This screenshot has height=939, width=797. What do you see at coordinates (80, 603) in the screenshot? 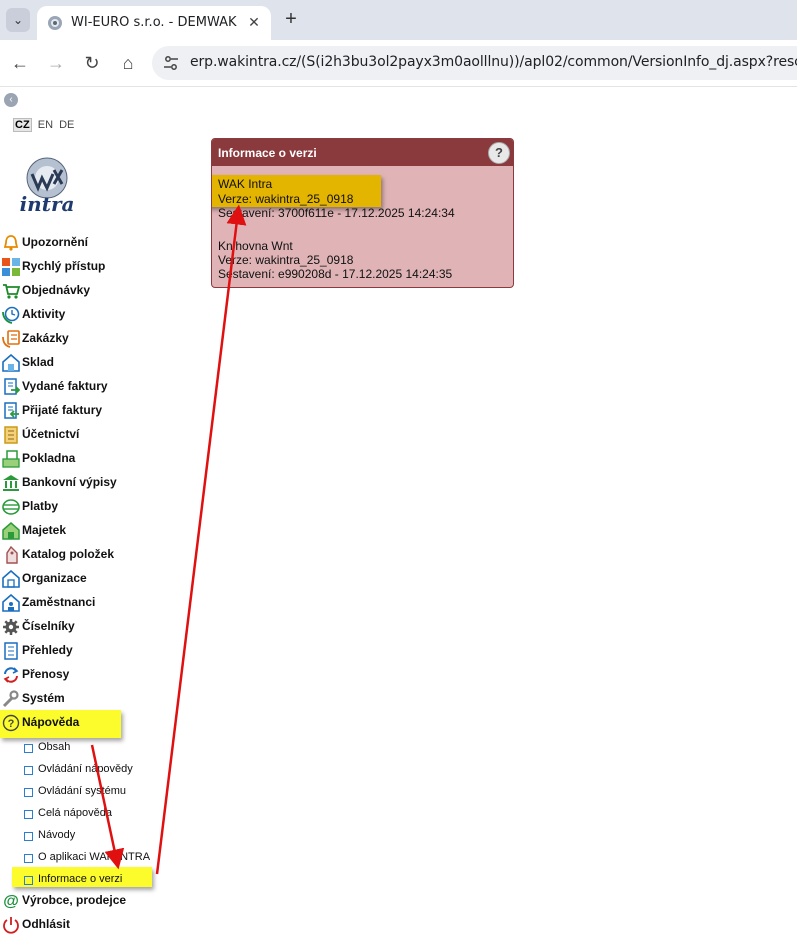
I see `menu-item-zamestnanci: Zaměstnanci` at bounding box center [80, 603].